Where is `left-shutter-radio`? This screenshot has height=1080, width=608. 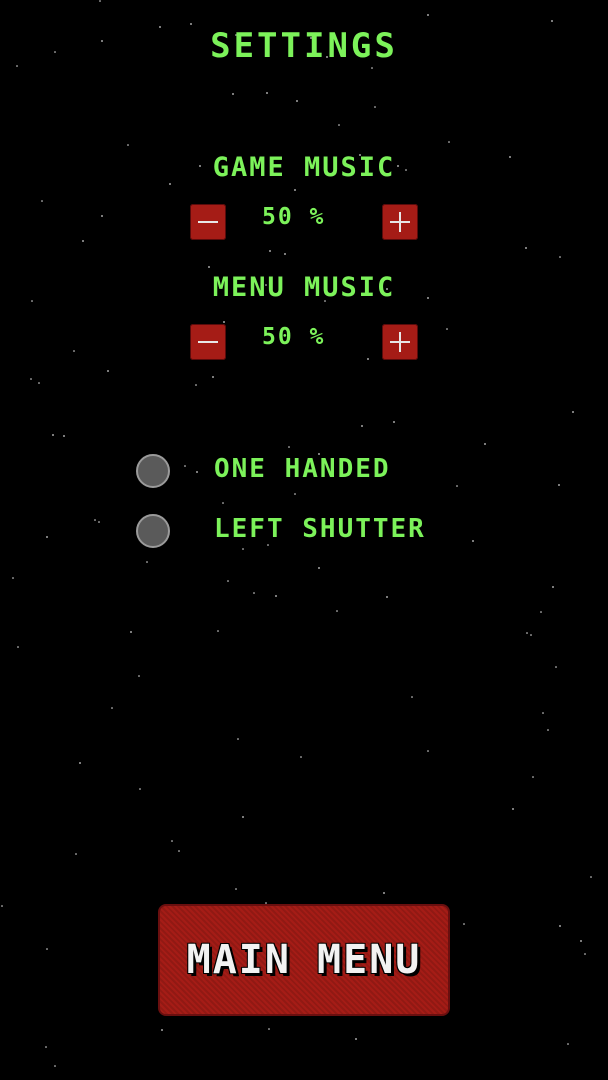 left-shutter-radio is located at coordinates (153, 531).